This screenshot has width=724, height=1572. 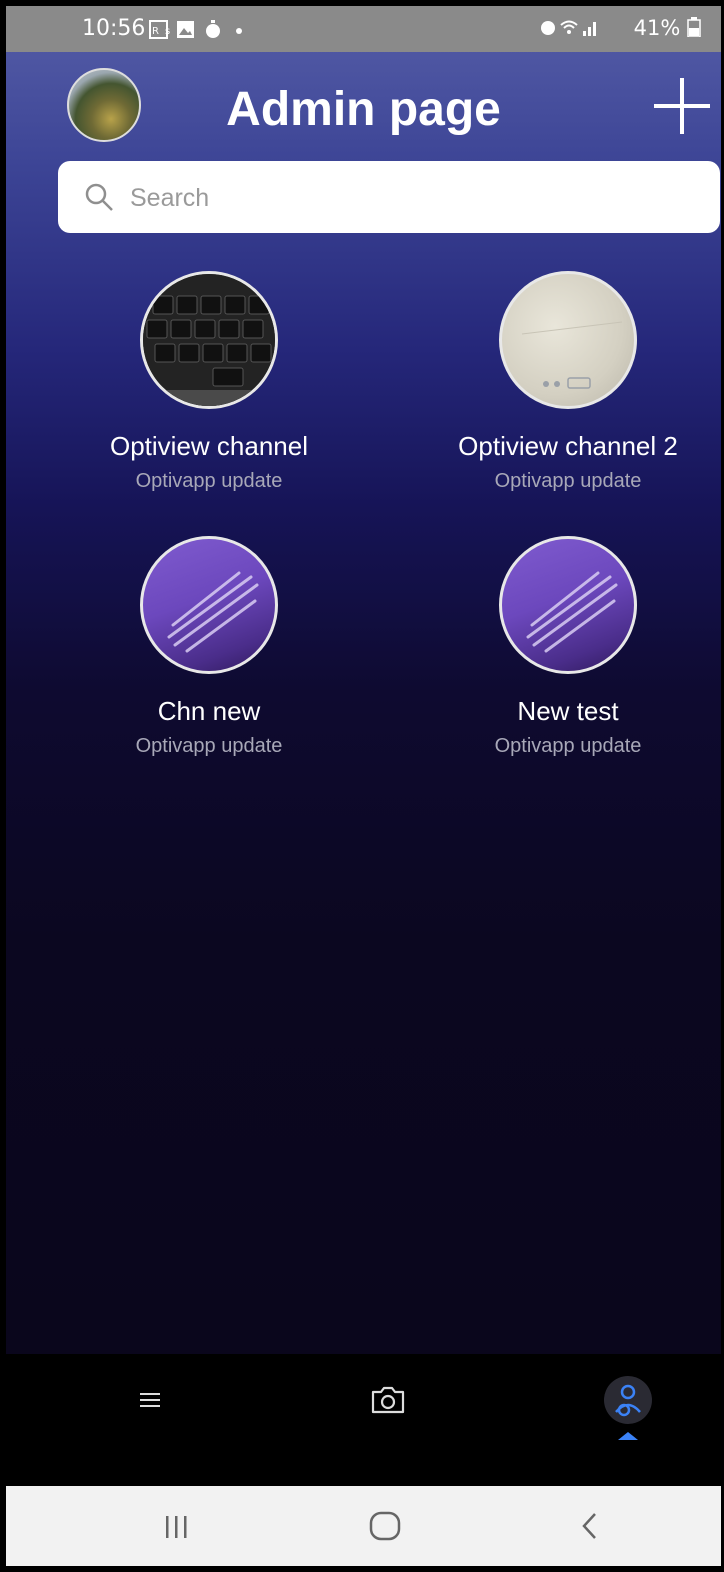 I want to click on channel-card: Optiview channel Optivapp update, so click(x=209, y=382).